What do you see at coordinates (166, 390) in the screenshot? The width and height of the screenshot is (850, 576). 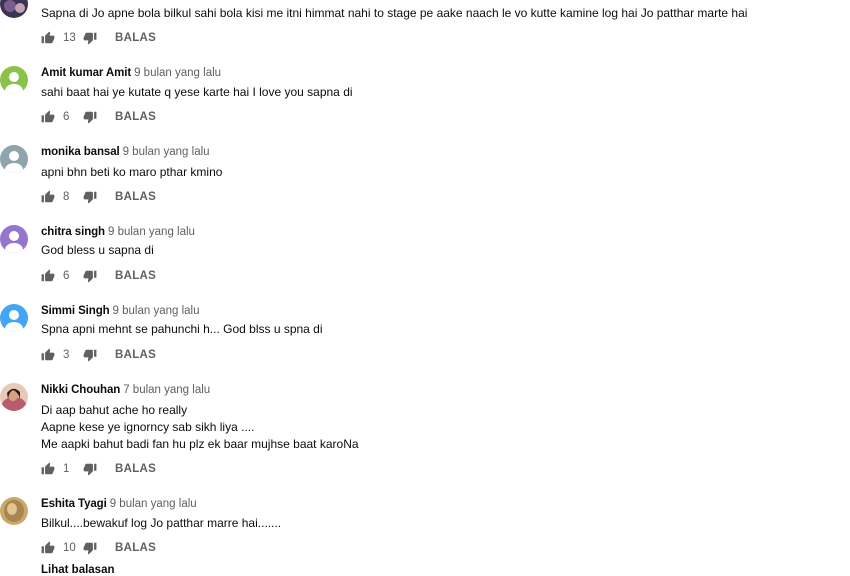 I see `comment-timestamp: 7 bulan yang lalu` at bounding box center [166, 390].